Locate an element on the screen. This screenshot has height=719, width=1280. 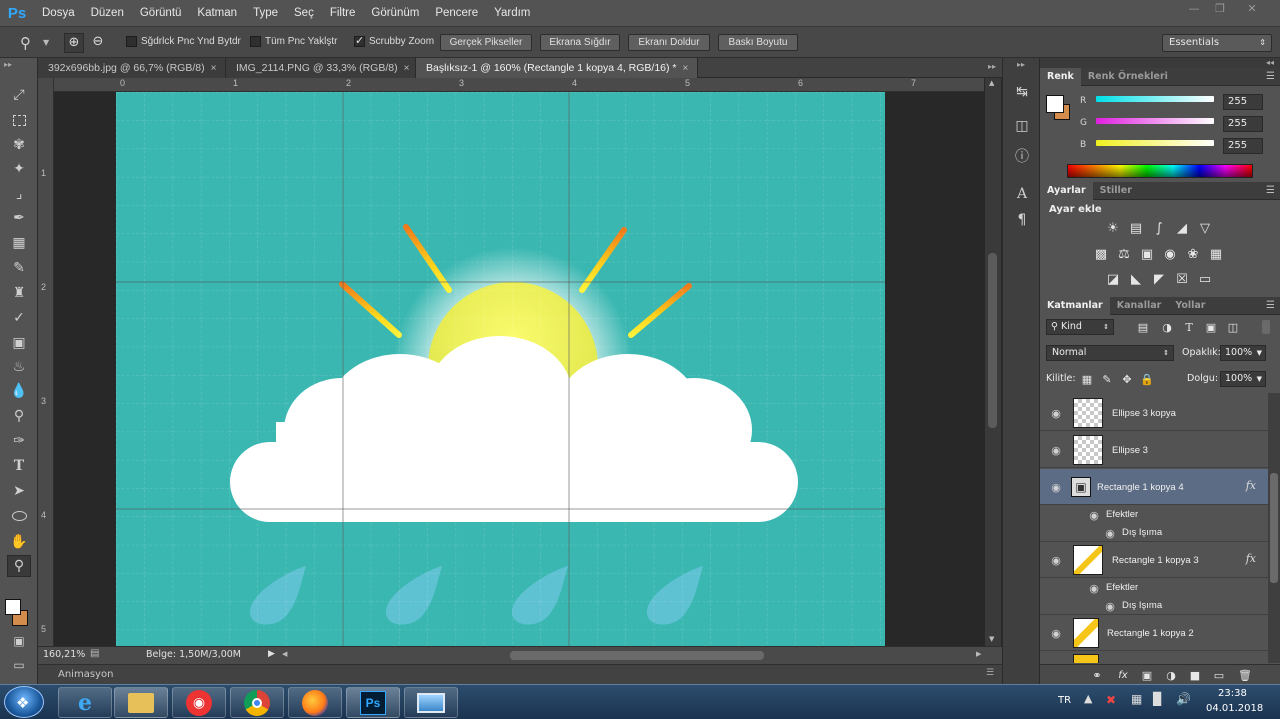
shape-tool-icon is located at coordinates (19, 516).